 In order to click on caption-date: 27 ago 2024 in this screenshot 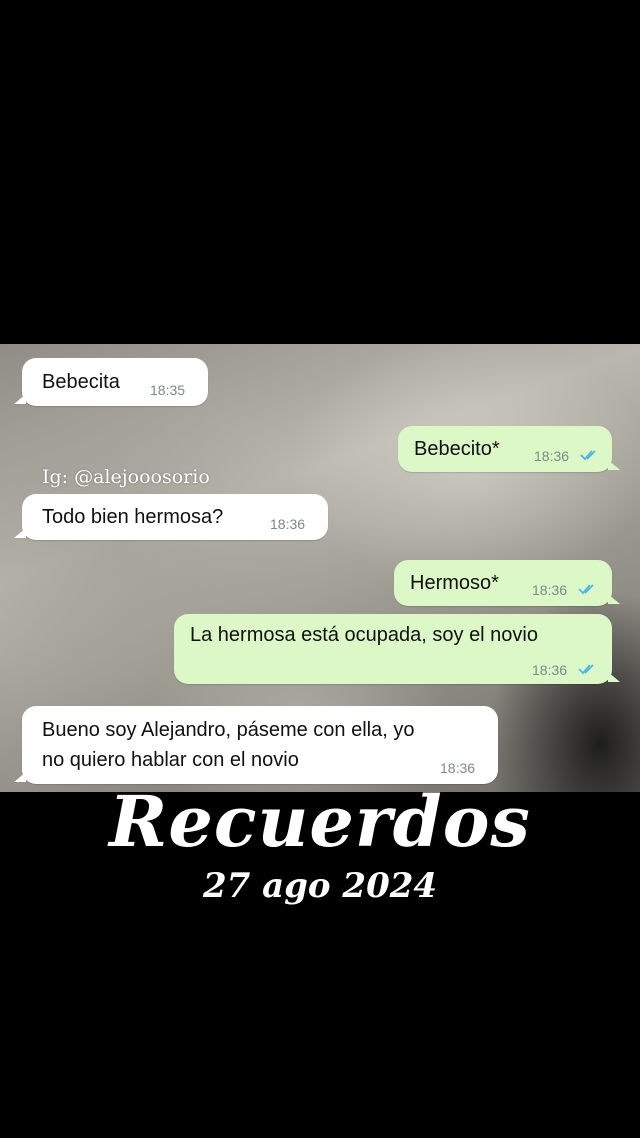, I will do `click(320, 886)`.